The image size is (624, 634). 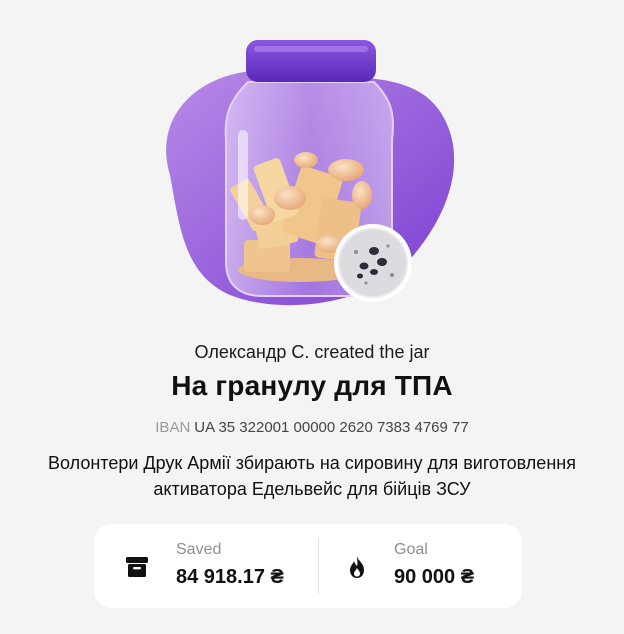 I want to click on stats-card: Saved 84 918.17 ₴ Goal 90 000 ₴, so click(x=308, y=566).